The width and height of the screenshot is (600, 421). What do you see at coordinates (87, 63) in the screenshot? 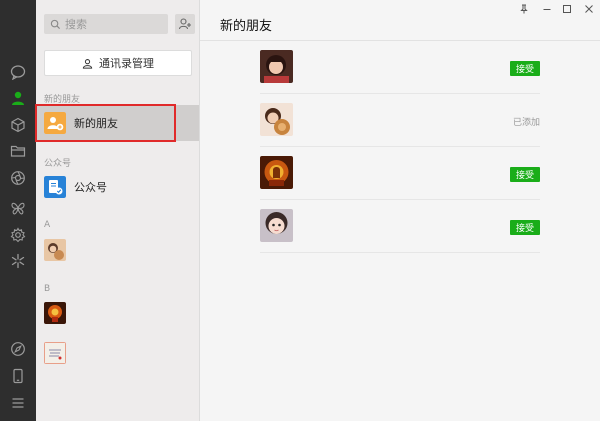
I see `person-outline-icon` at bounding box center [87, 63].